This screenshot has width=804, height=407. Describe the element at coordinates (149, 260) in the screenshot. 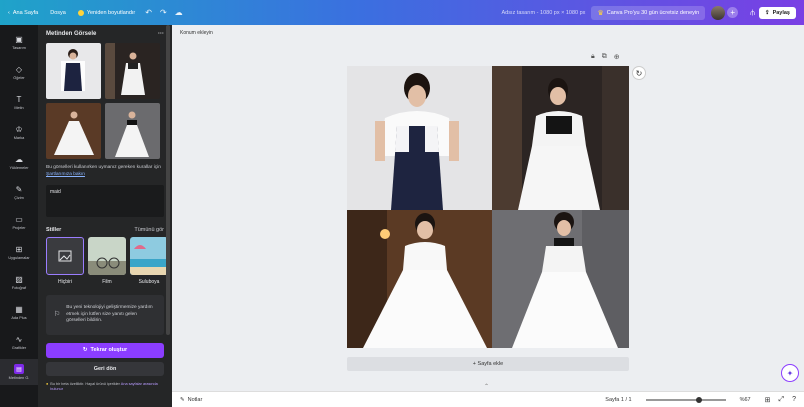

I see `style-watercolor: Suluboya` at that location.